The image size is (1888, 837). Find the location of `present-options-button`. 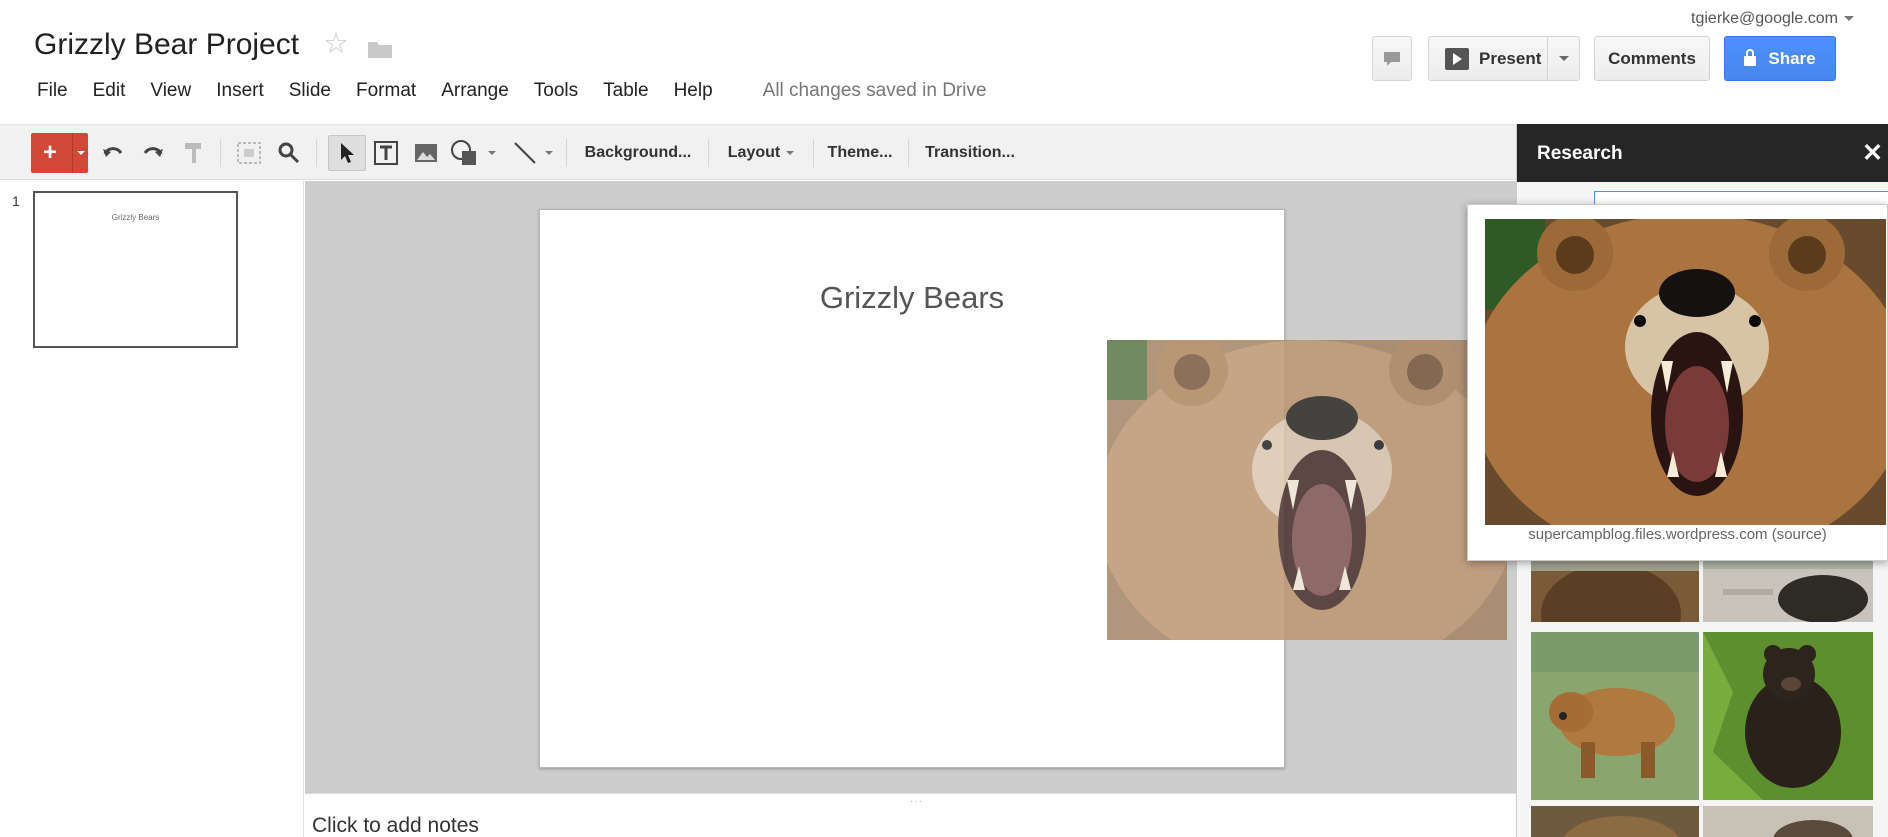

present-options-button is located at coordinates (1563, 58).